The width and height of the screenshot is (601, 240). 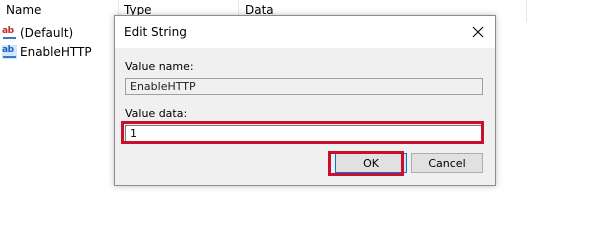 I want to click on value-name-field: EnableHTTP, so click(x=304, y=86).